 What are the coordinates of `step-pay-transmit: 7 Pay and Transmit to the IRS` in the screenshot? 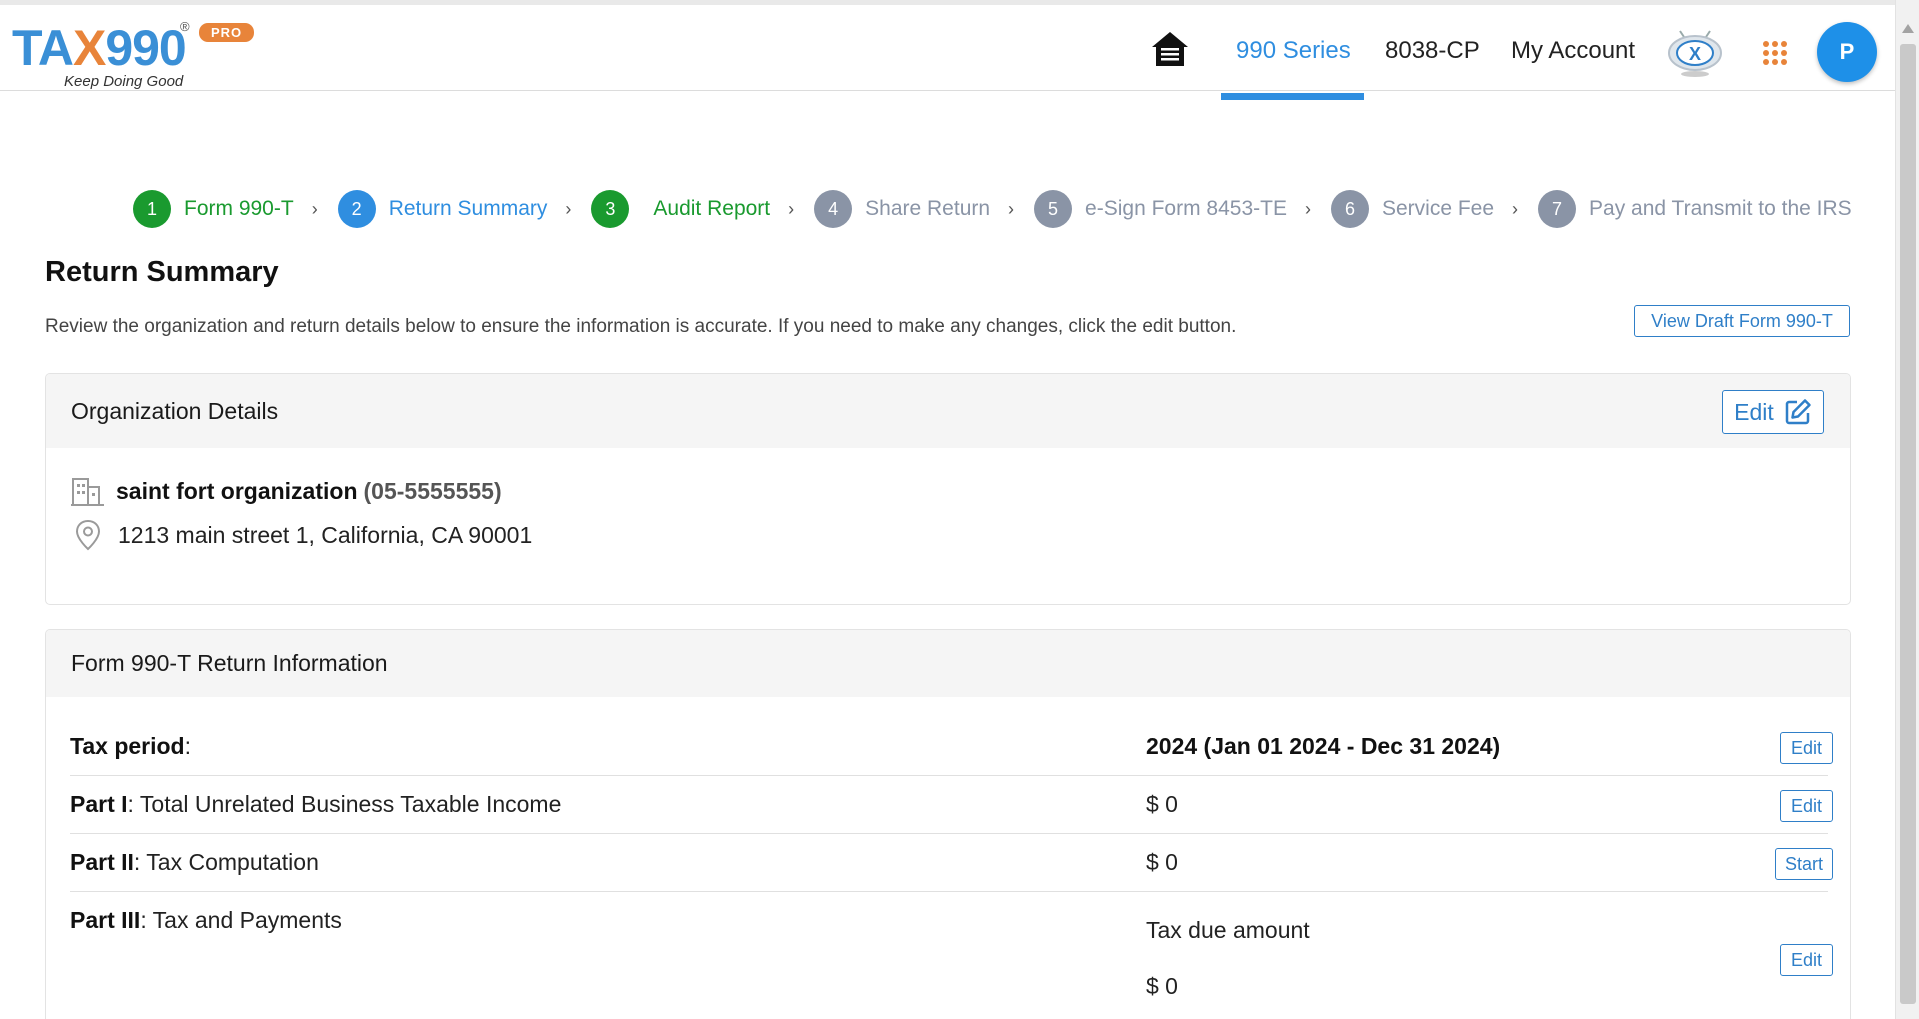 It's located at (1695, 209).